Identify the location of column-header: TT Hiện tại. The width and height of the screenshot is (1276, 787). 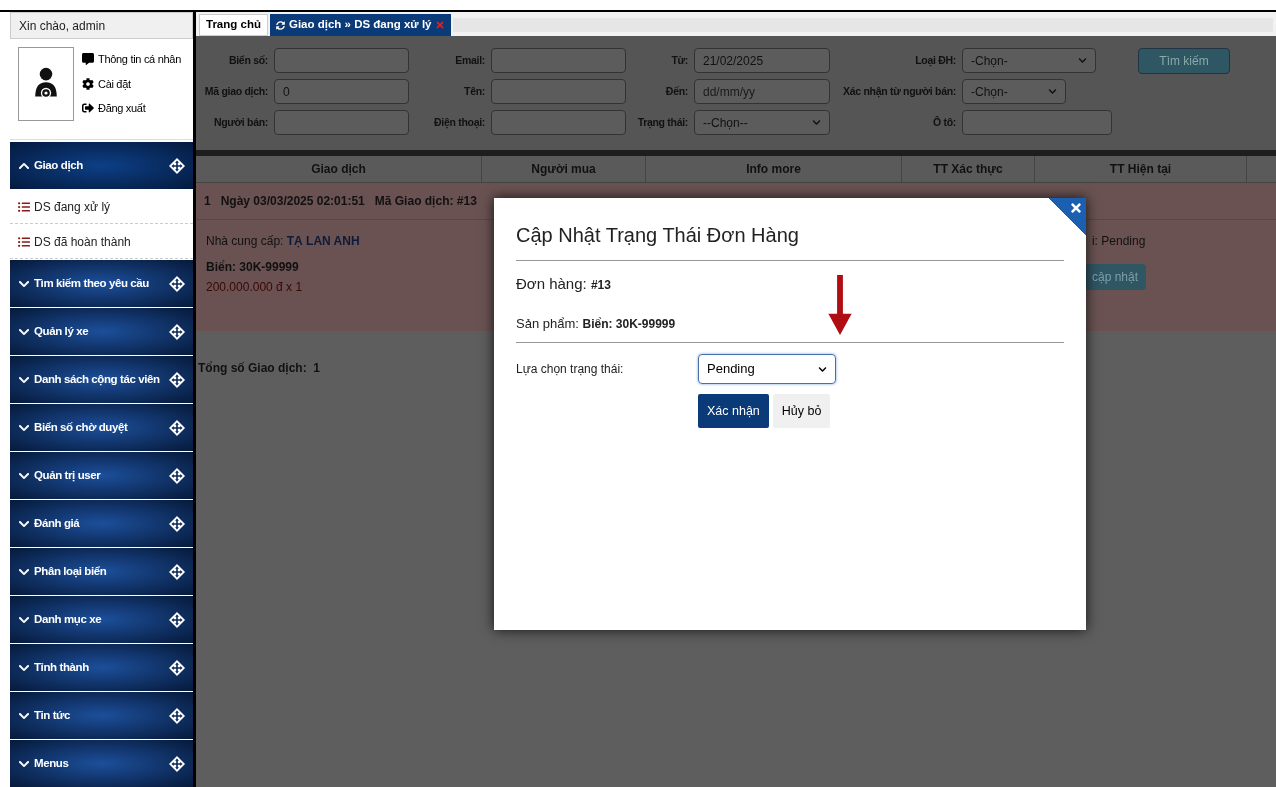
(1141, 169).